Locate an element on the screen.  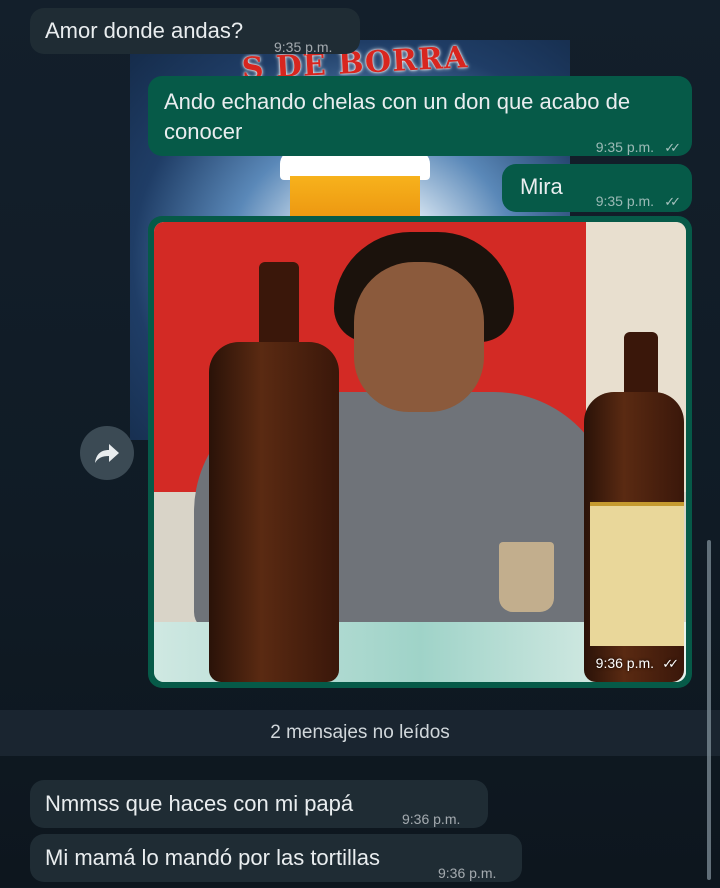
photo-person-face is located at coordinates (419, 337).